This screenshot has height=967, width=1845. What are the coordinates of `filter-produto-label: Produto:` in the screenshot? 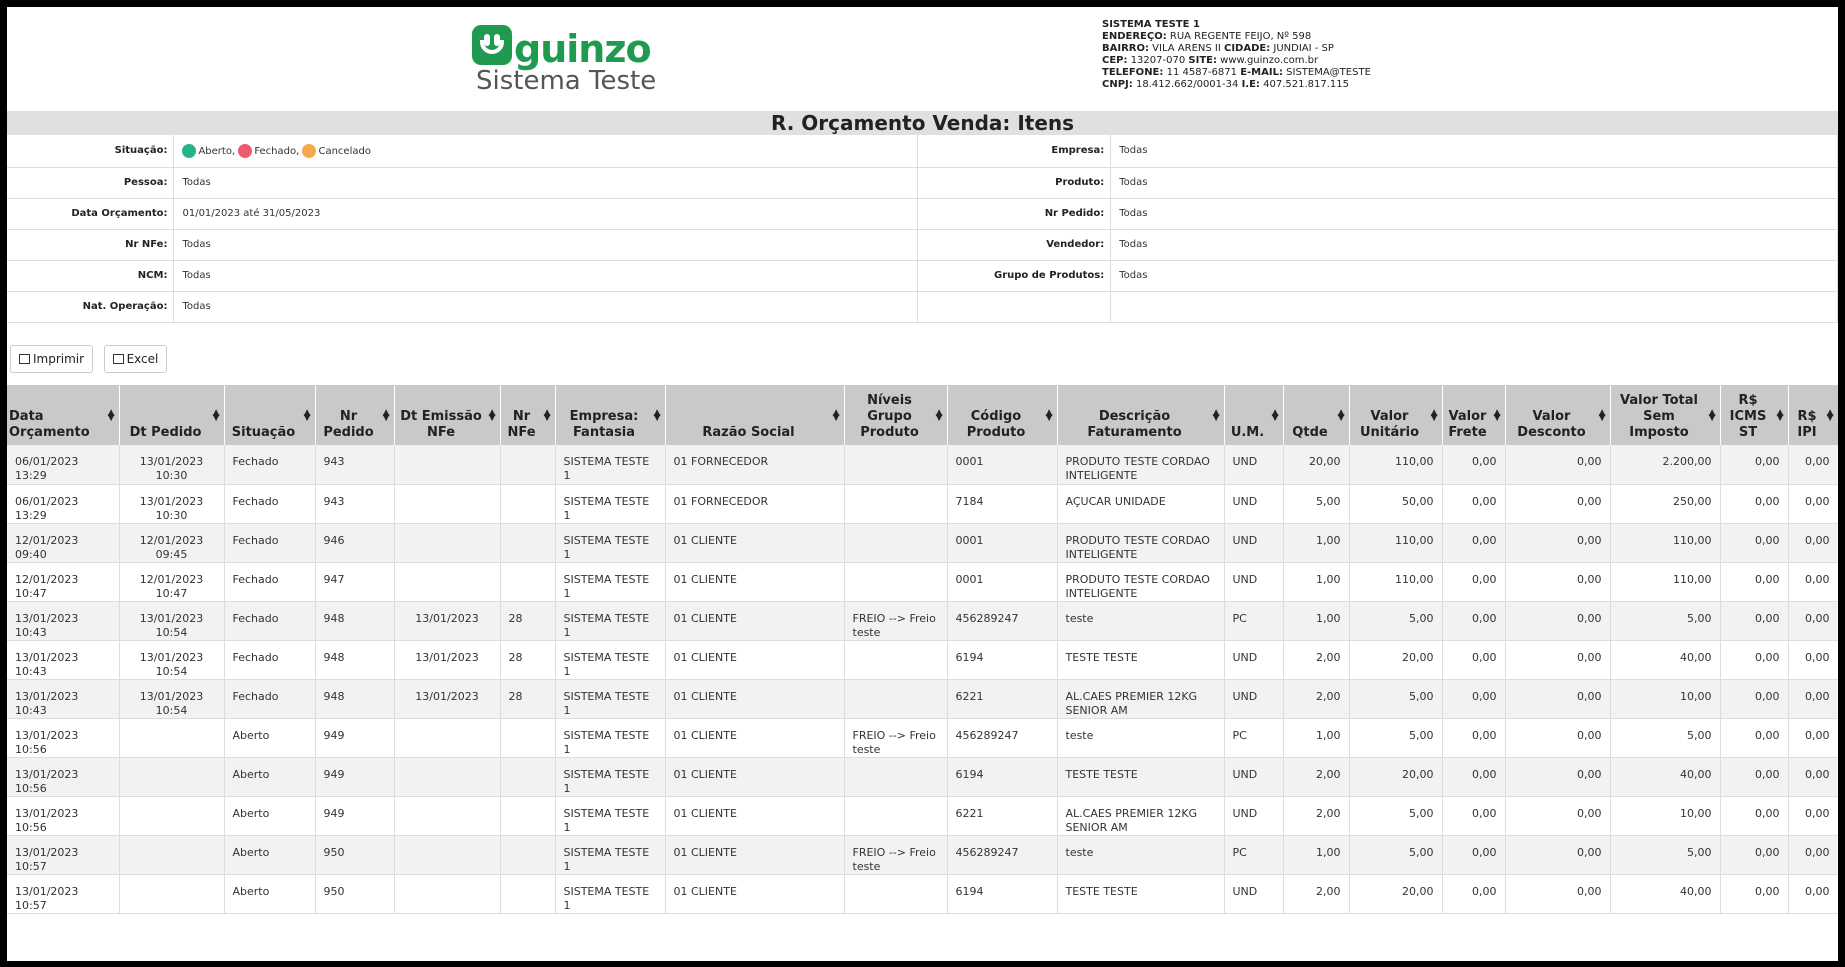 It's located at (1014, 183).